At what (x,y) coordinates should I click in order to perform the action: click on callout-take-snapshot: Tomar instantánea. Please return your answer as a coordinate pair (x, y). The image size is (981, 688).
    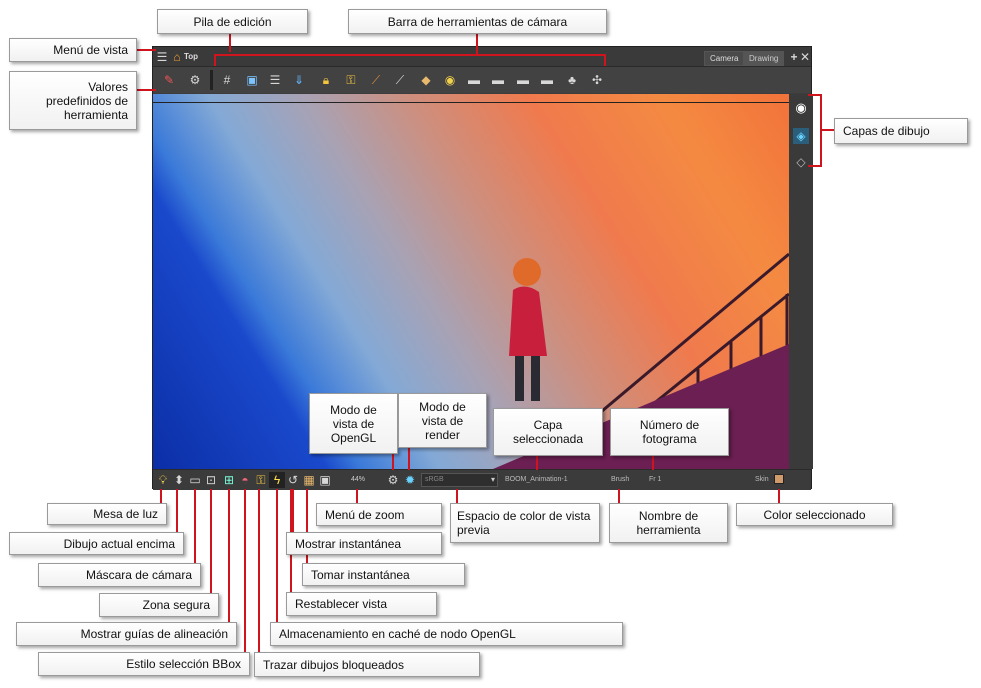
    Looking at the image, I should click on (383, 574).